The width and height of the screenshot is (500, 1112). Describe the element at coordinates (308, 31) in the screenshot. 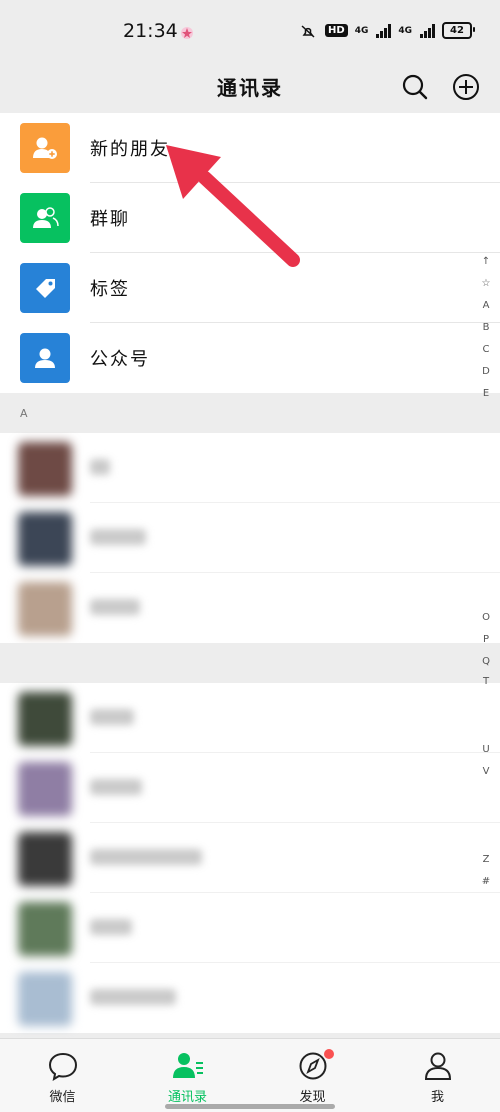

I see `mute-bell-icon` at that location.